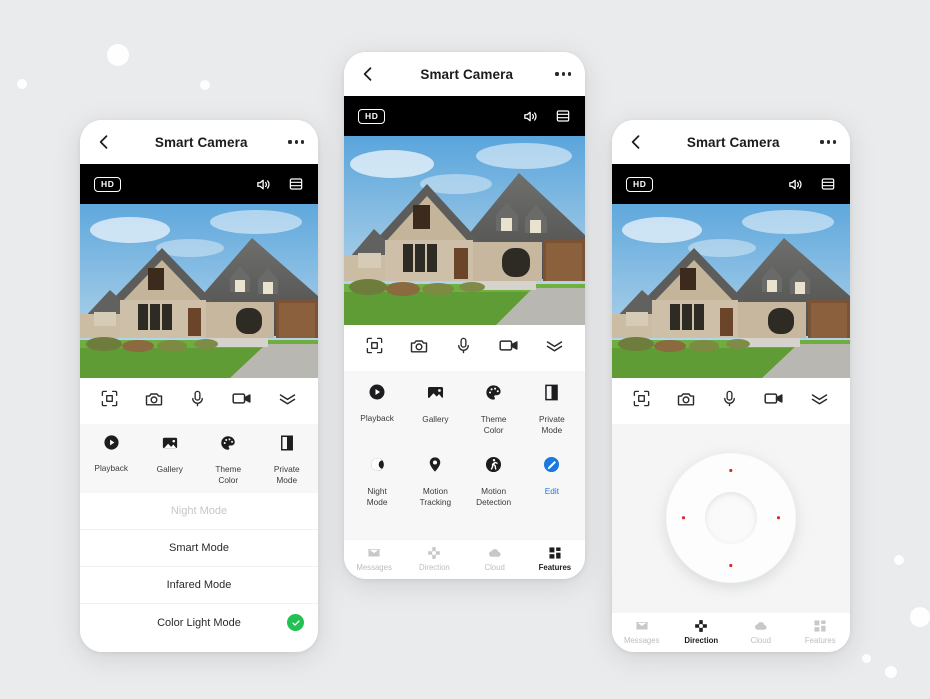 This screenshot has height=699, width=930. I want to click on video-toolbar: HD, so click(199, 184).